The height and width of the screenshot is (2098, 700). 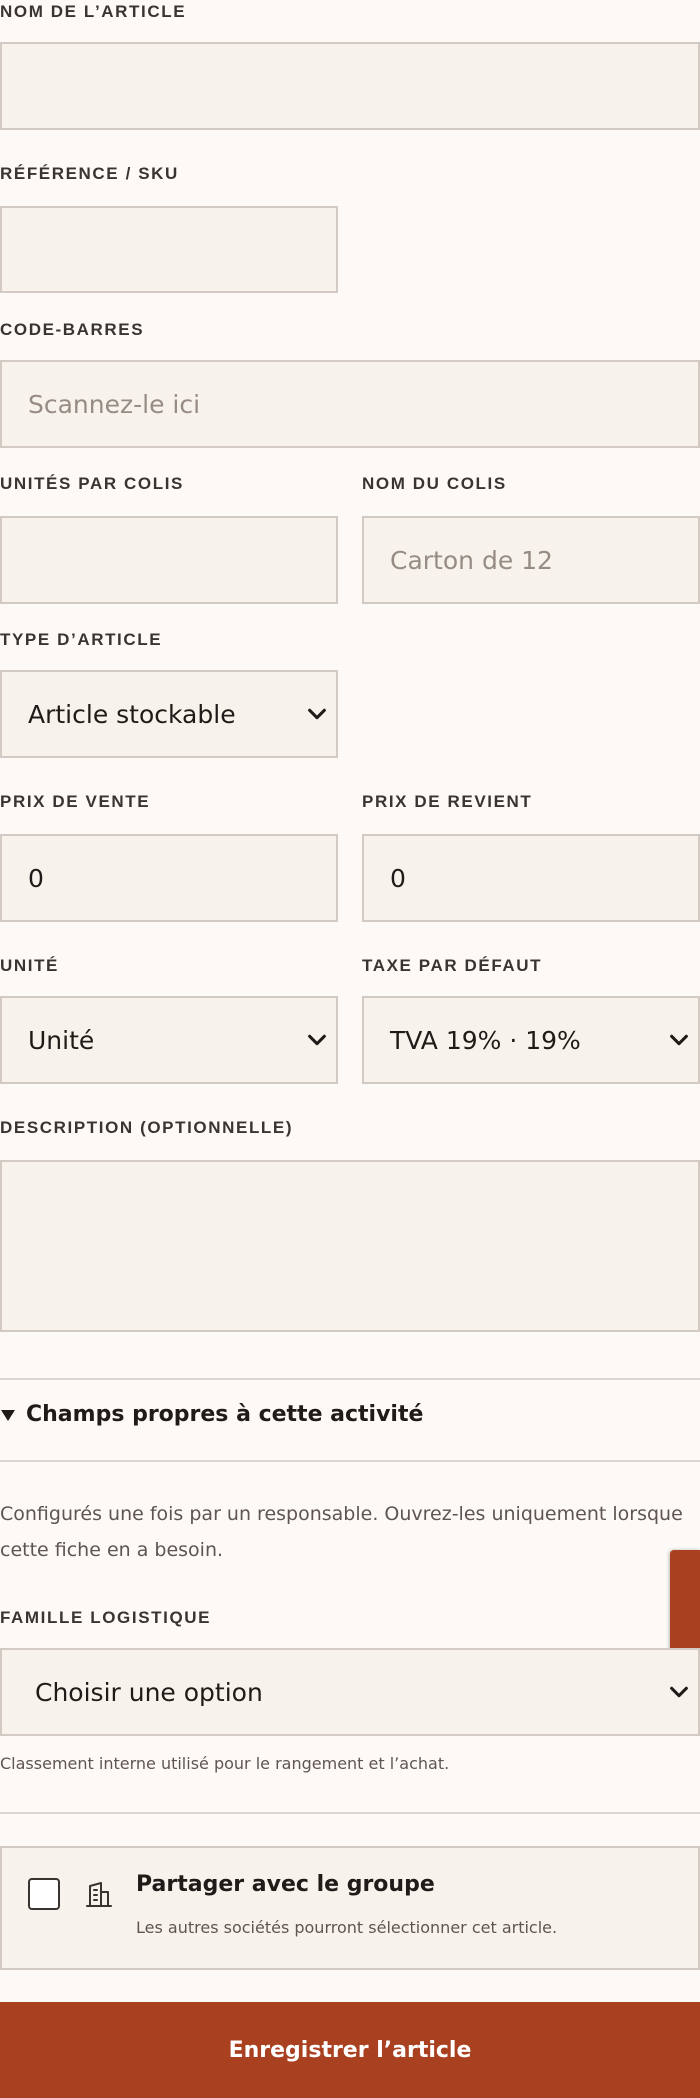 What do you see at coordinates (61, 1040) in the screenshot?
I see `unit-select-value: Unité` at bounding box center [61, 1040].